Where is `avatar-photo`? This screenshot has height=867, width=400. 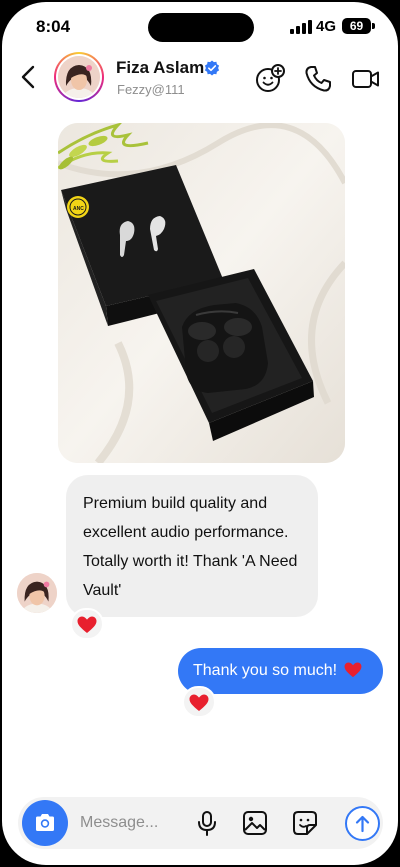 avatar-photo is located at coordinates (79, 77).